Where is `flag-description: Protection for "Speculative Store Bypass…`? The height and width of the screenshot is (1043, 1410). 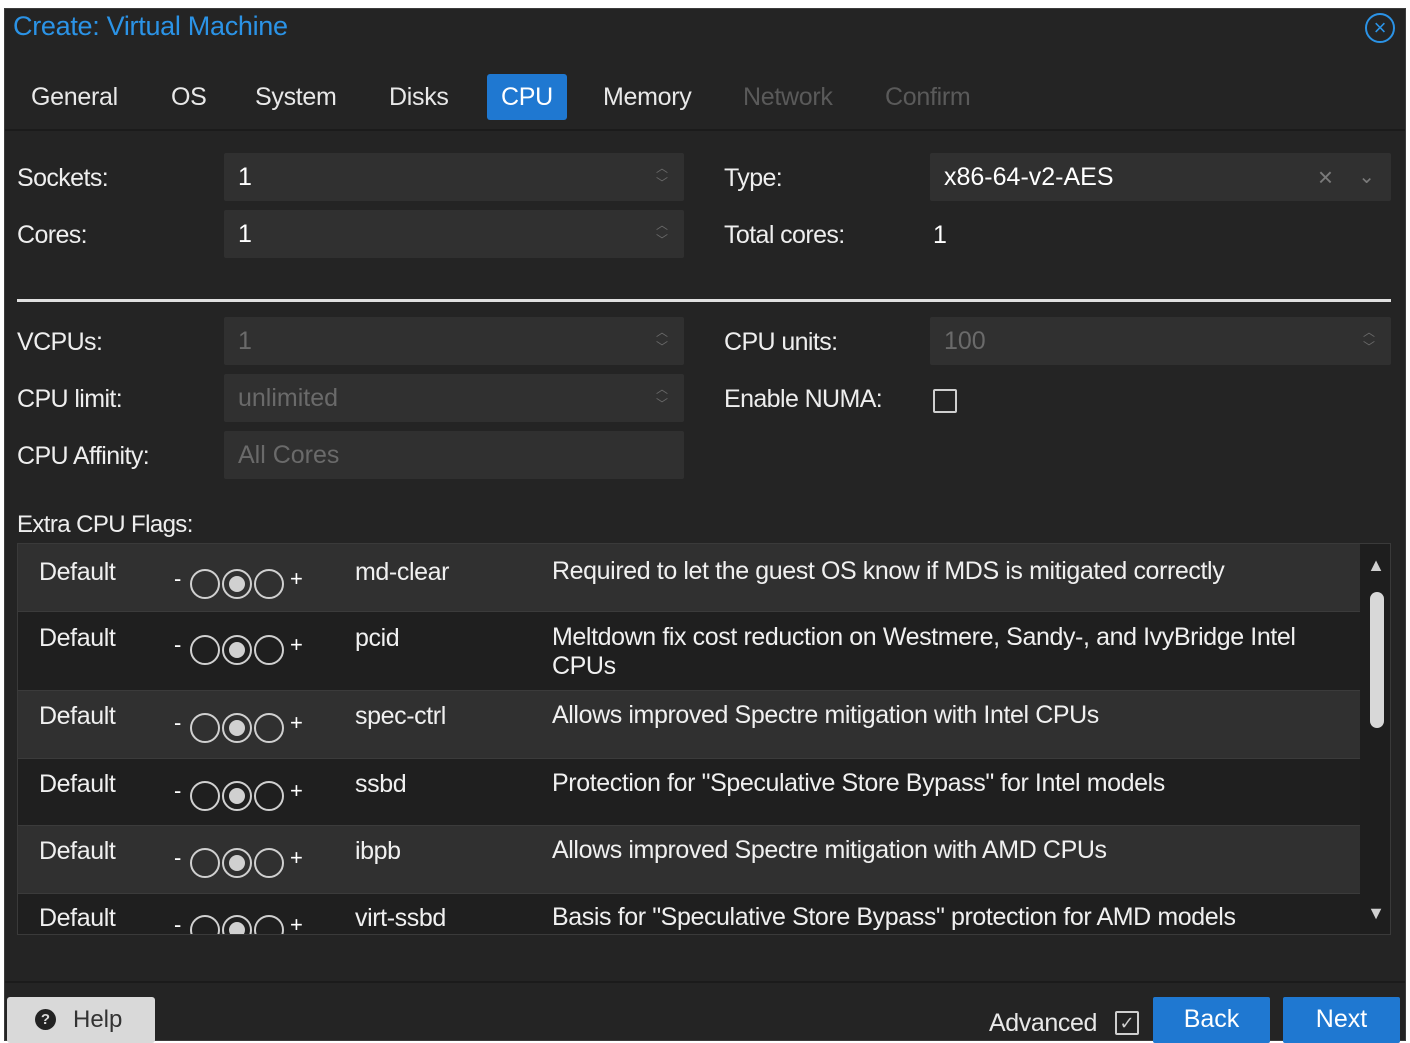 flag-description: Protection for "Speculative Store Bypass… is located at coordinates (858, 783).